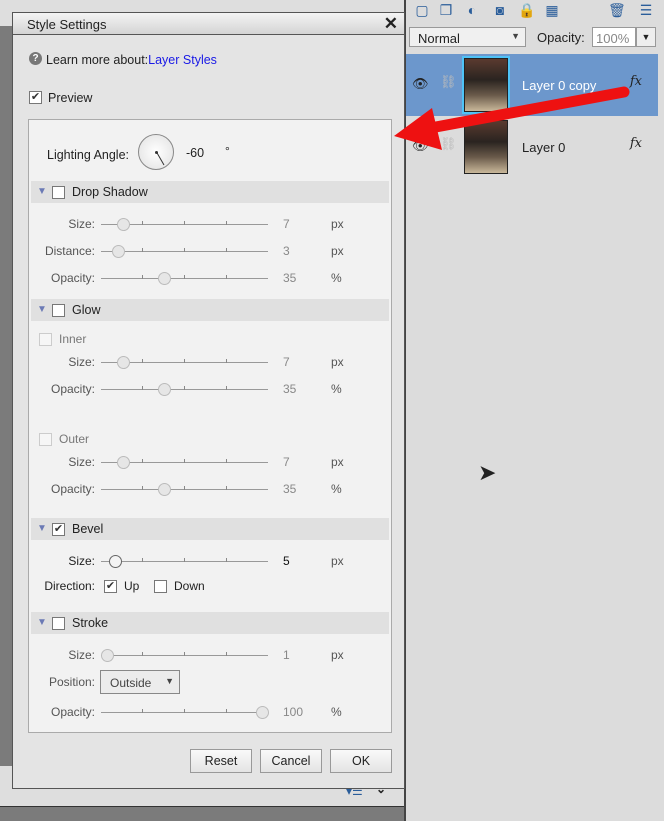 The width and height of the screenshot is (664, 821). Describe the element at coordinates (418, 129) in the screenshot. I see `arrow-head` at that location.